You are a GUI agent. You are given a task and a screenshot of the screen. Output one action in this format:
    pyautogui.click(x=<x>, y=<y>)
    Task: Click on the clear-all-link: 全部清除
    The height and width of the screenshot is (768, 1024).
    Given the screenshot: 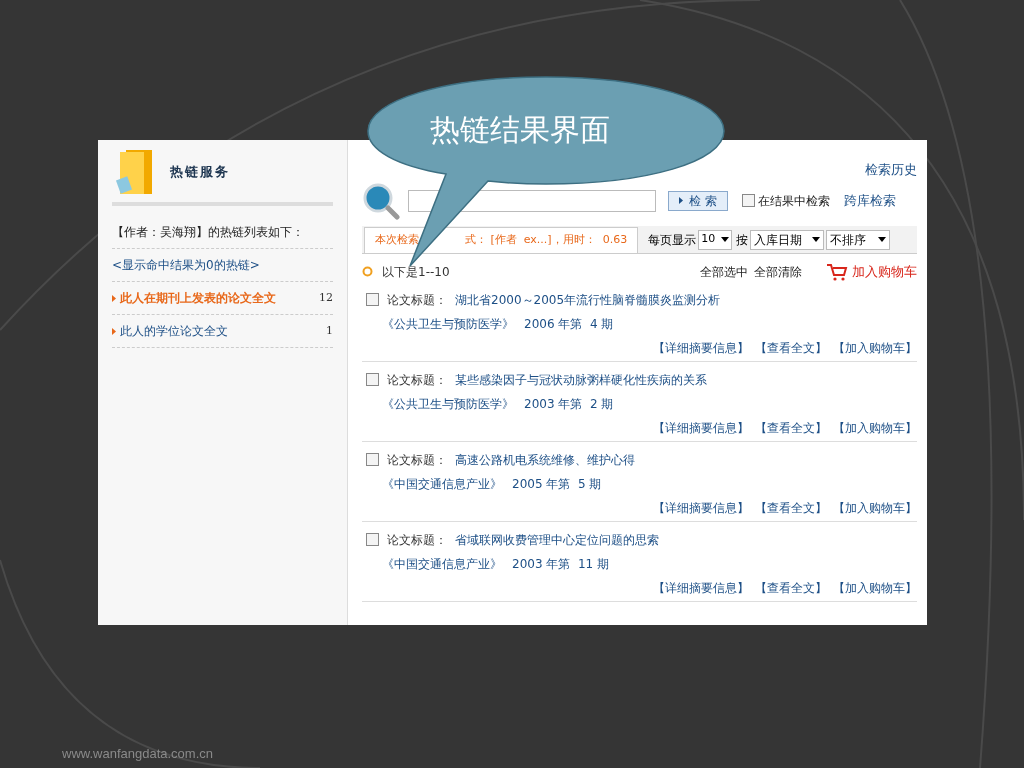 What is the action you would take?
    pyautogui.click(x=778, y=271)
    